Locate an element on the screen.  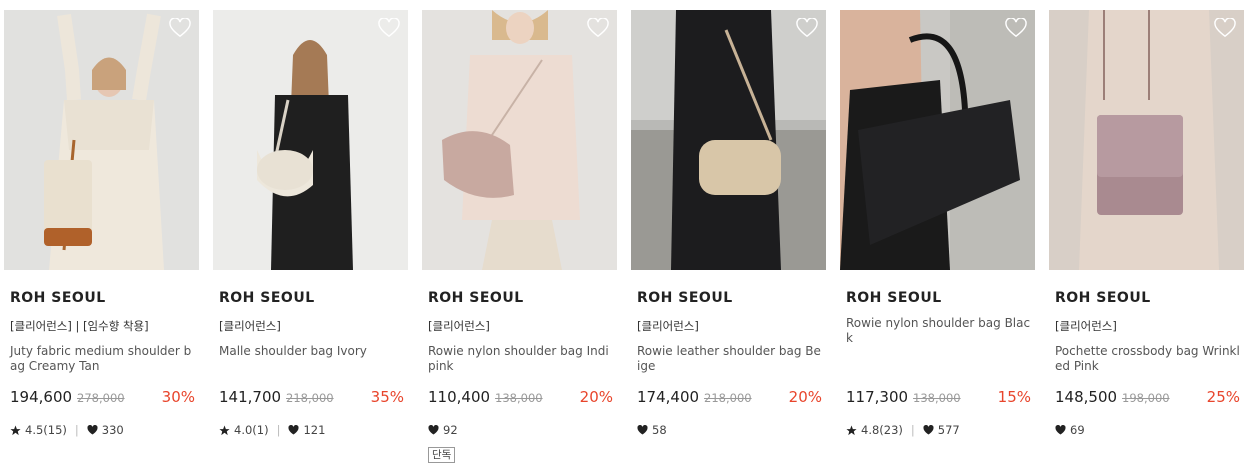
product-meta: 69 is located at coordinates (1070, 430).